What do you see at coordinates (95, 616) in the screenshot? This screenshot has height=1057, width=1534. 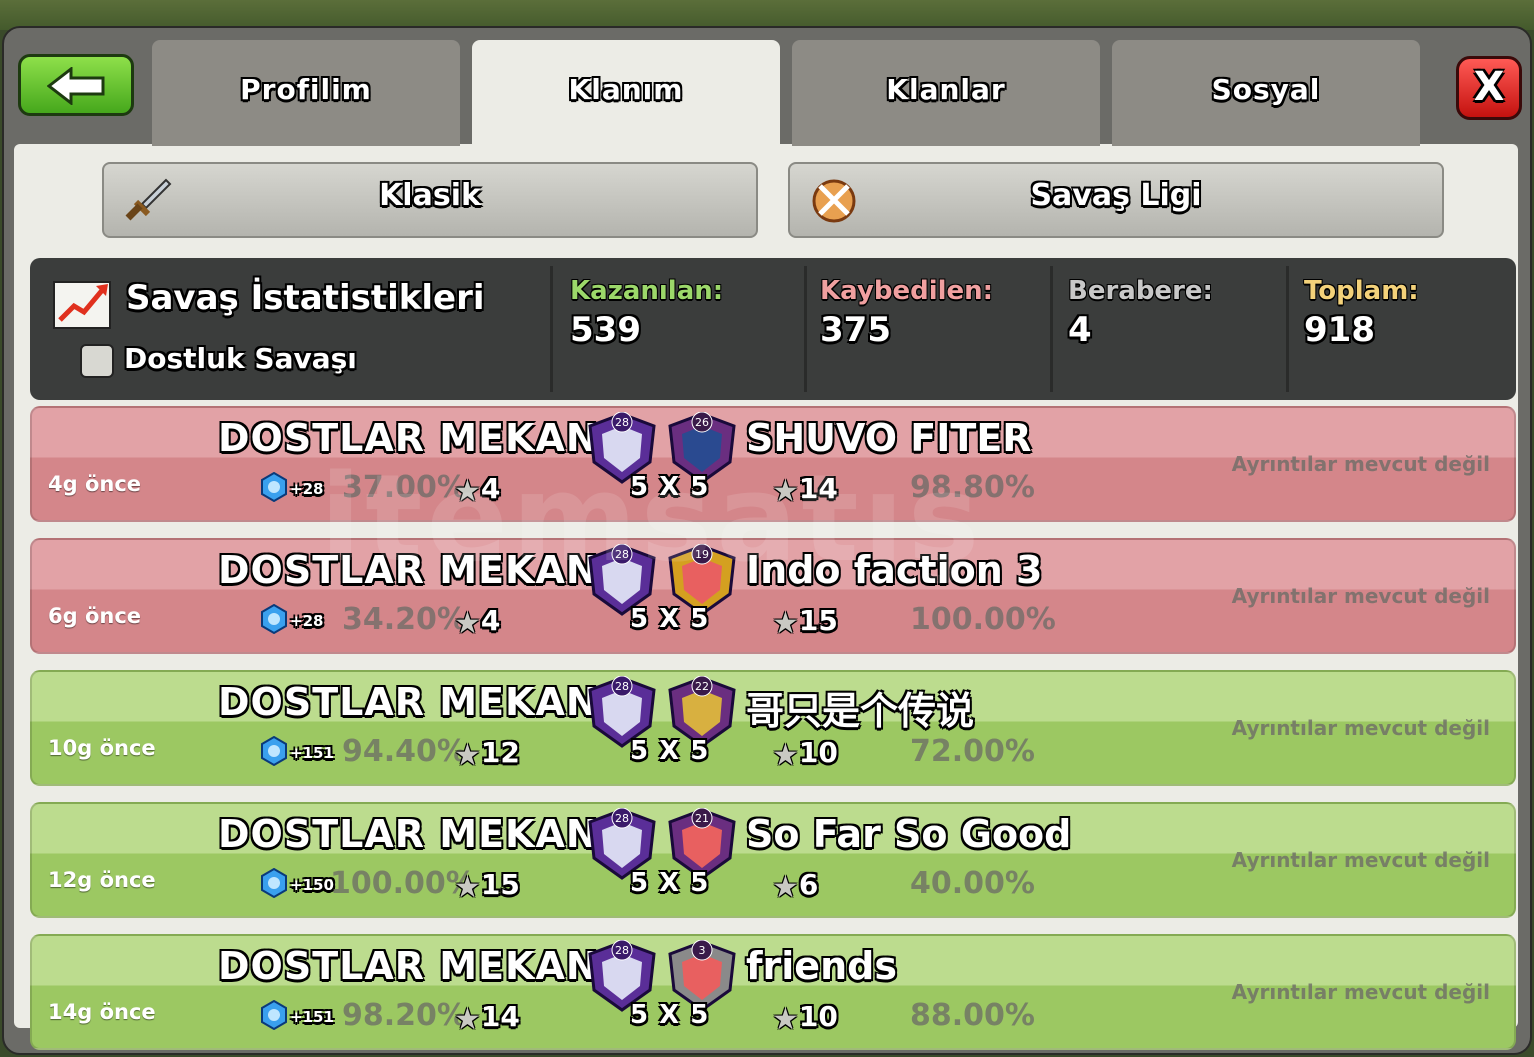 I see `war-time-ago: 6g önce` at bounding box center [95, 616].